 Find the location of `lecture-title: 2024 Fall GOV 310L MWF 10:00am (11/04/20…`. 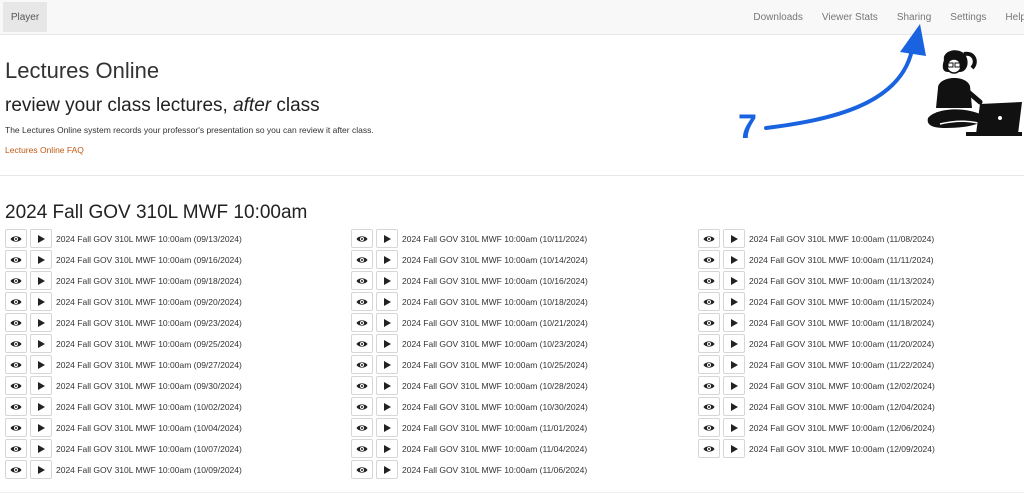

lecture-title: 2024 Fall GOV 310L MWF 10:00am (11/04/20… is located at coordinates (494, 449).